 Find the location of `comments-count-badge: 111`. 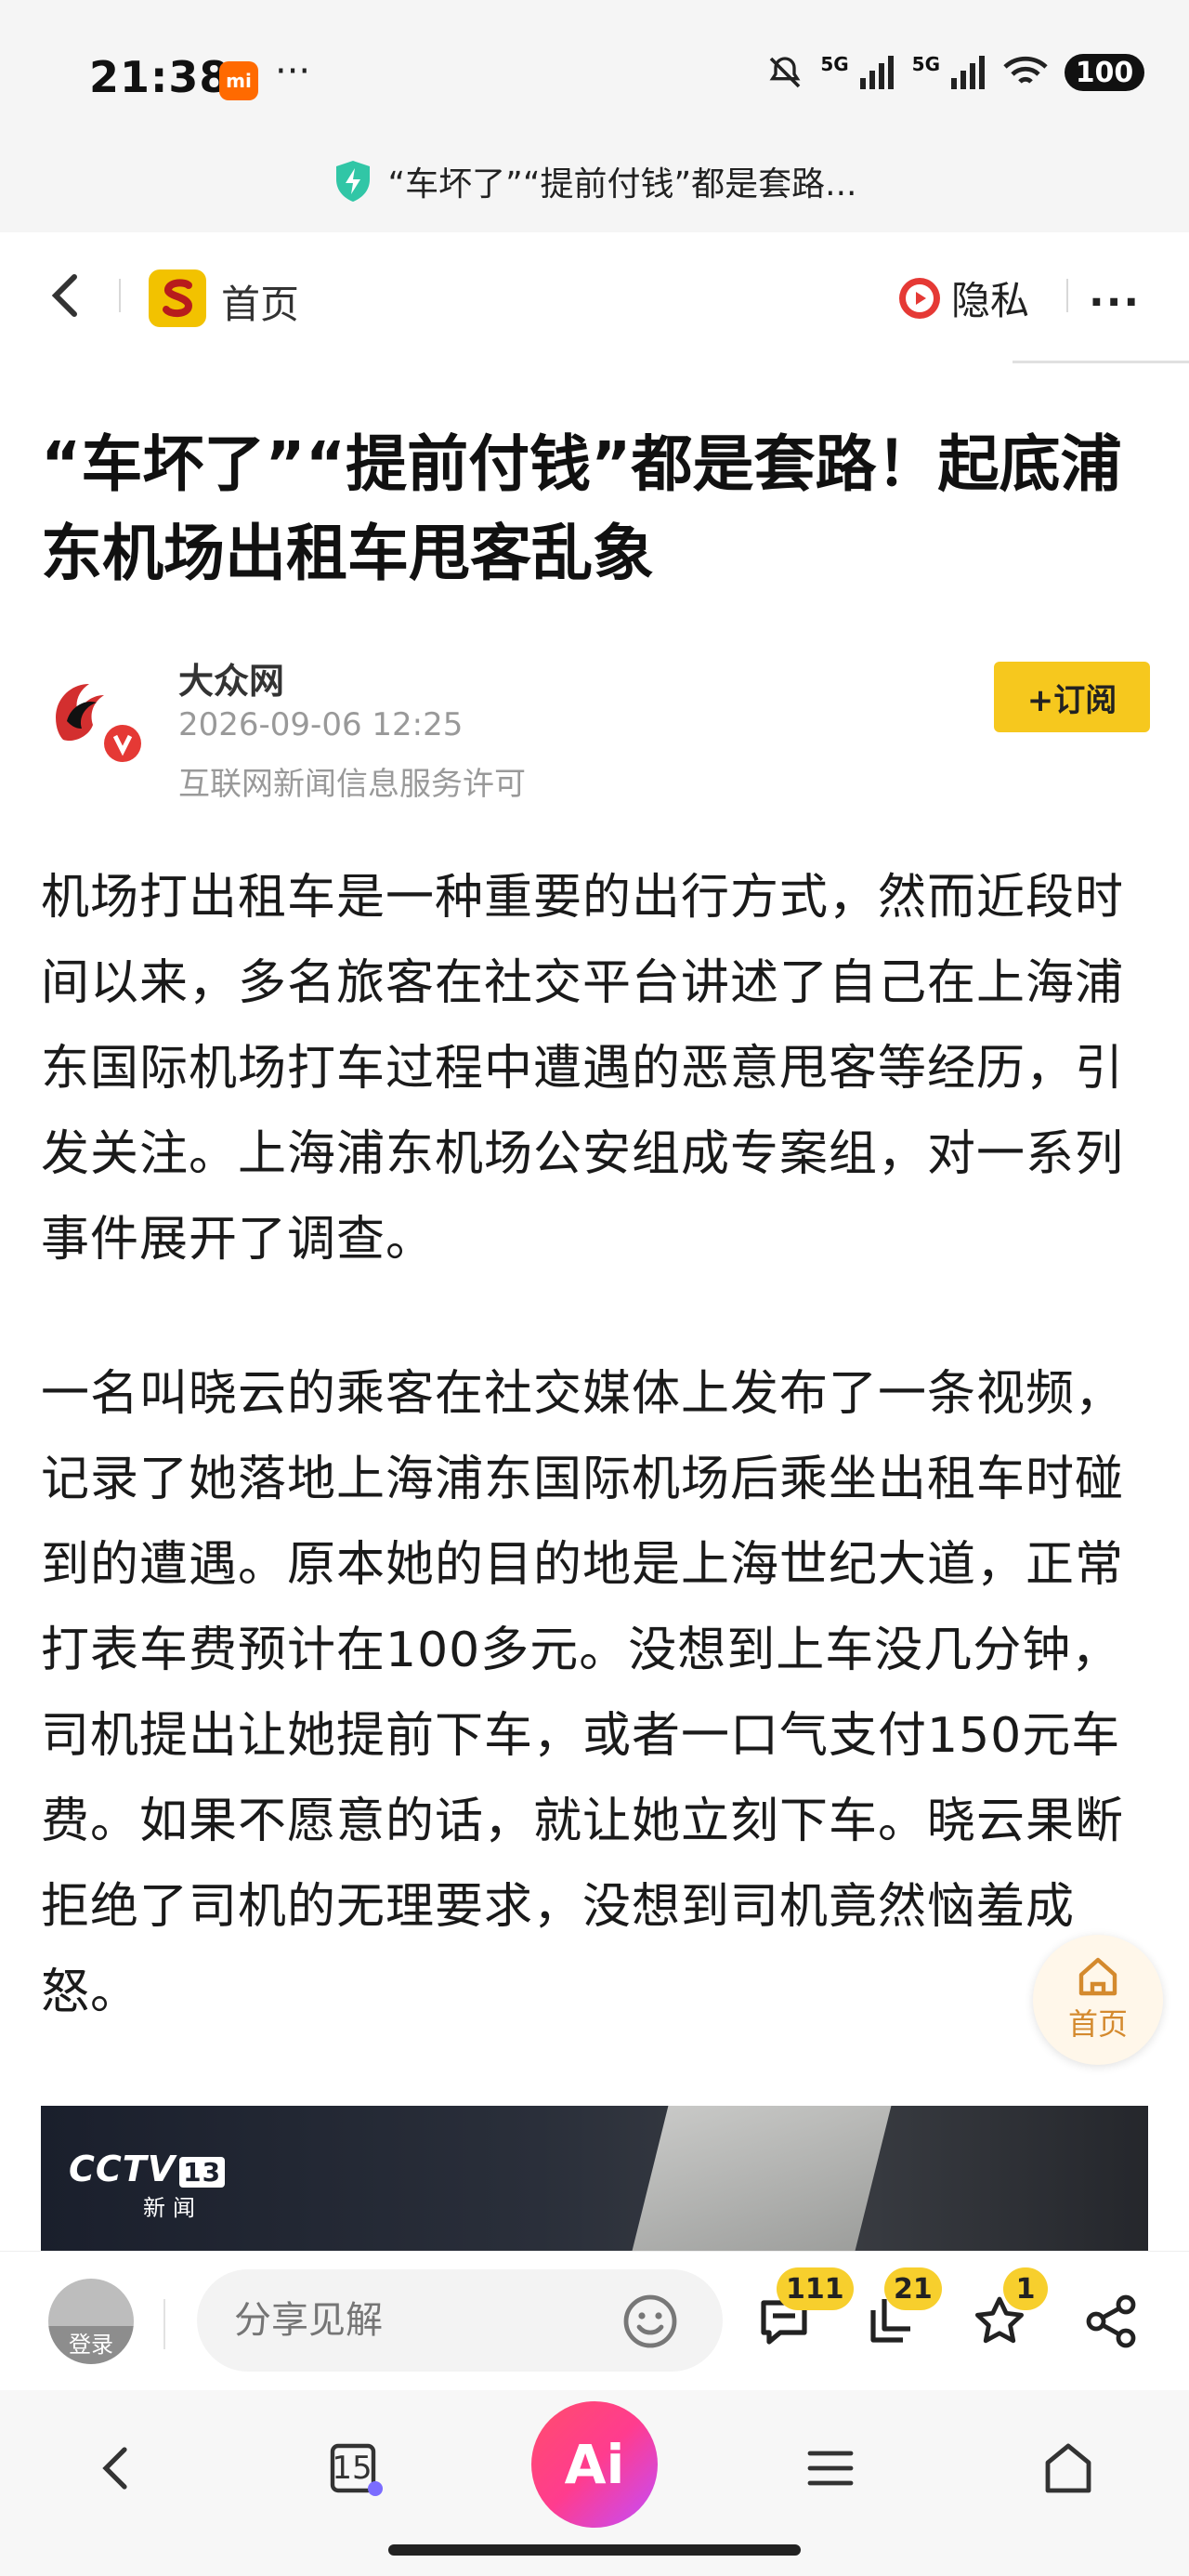

comments-count-badge: 111 is located at coordinates (815, 2288).